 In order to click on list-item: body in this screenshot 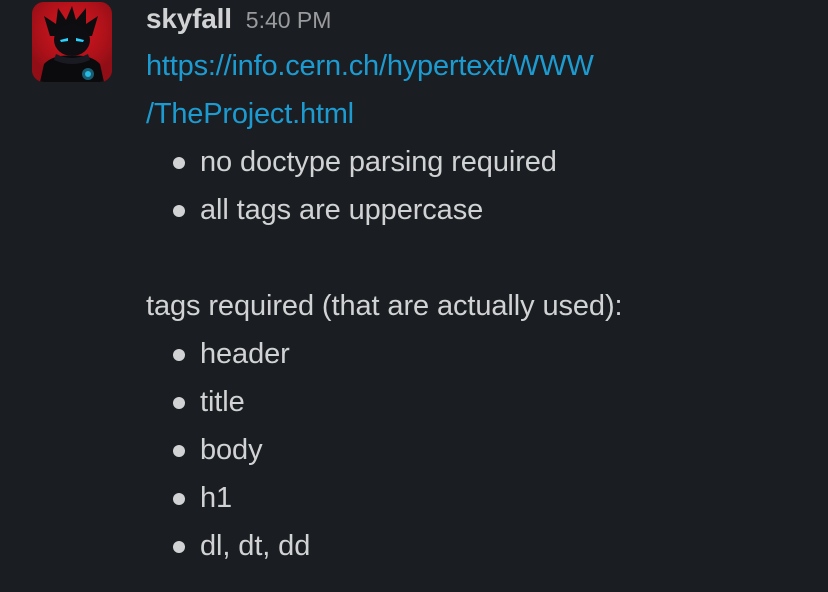, I will do `click(481, 450)`.